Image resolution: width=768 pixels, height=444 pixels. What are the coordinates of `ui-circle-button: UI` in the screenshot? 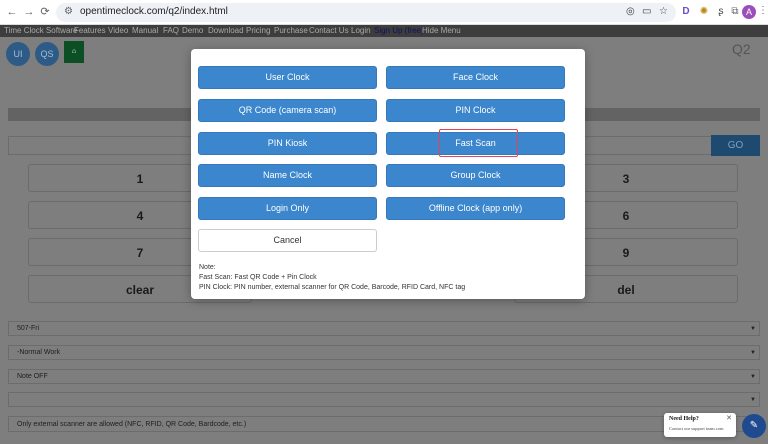 It's located at (18, 54).